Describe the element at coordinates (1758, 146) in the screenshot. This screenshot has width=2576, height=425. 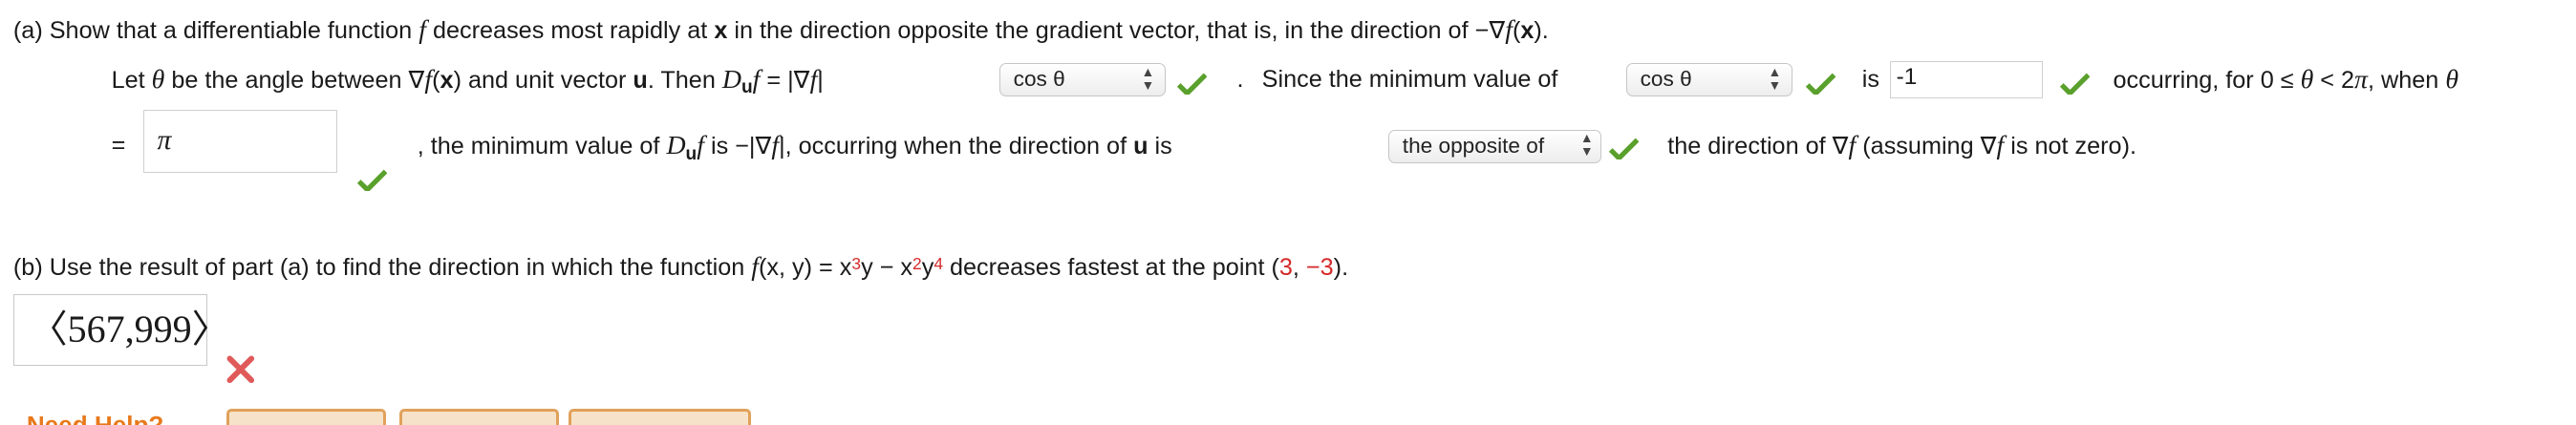
I see `text: the direction of ∇` at that location.